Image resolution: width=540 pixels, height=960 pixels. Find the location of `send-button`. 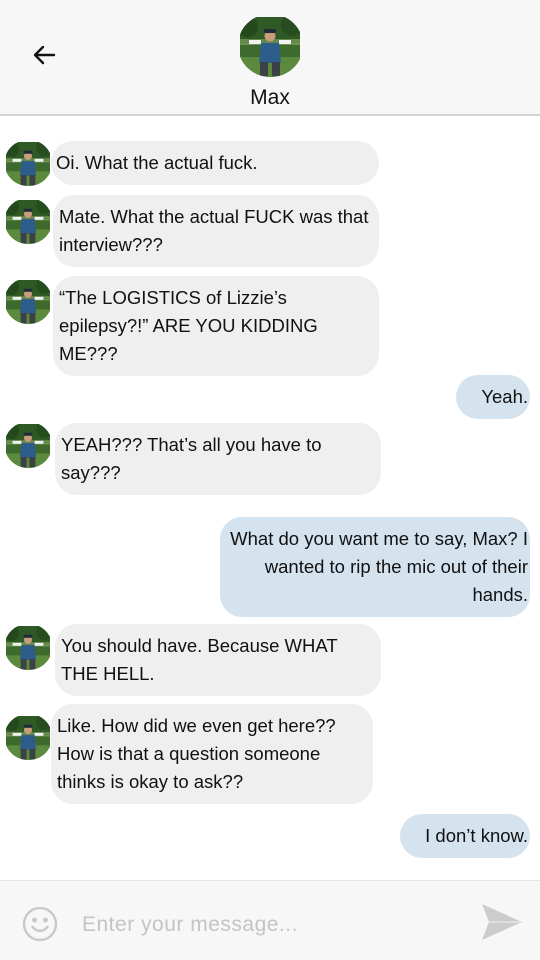

send-button is located at coordinates (502, 922).